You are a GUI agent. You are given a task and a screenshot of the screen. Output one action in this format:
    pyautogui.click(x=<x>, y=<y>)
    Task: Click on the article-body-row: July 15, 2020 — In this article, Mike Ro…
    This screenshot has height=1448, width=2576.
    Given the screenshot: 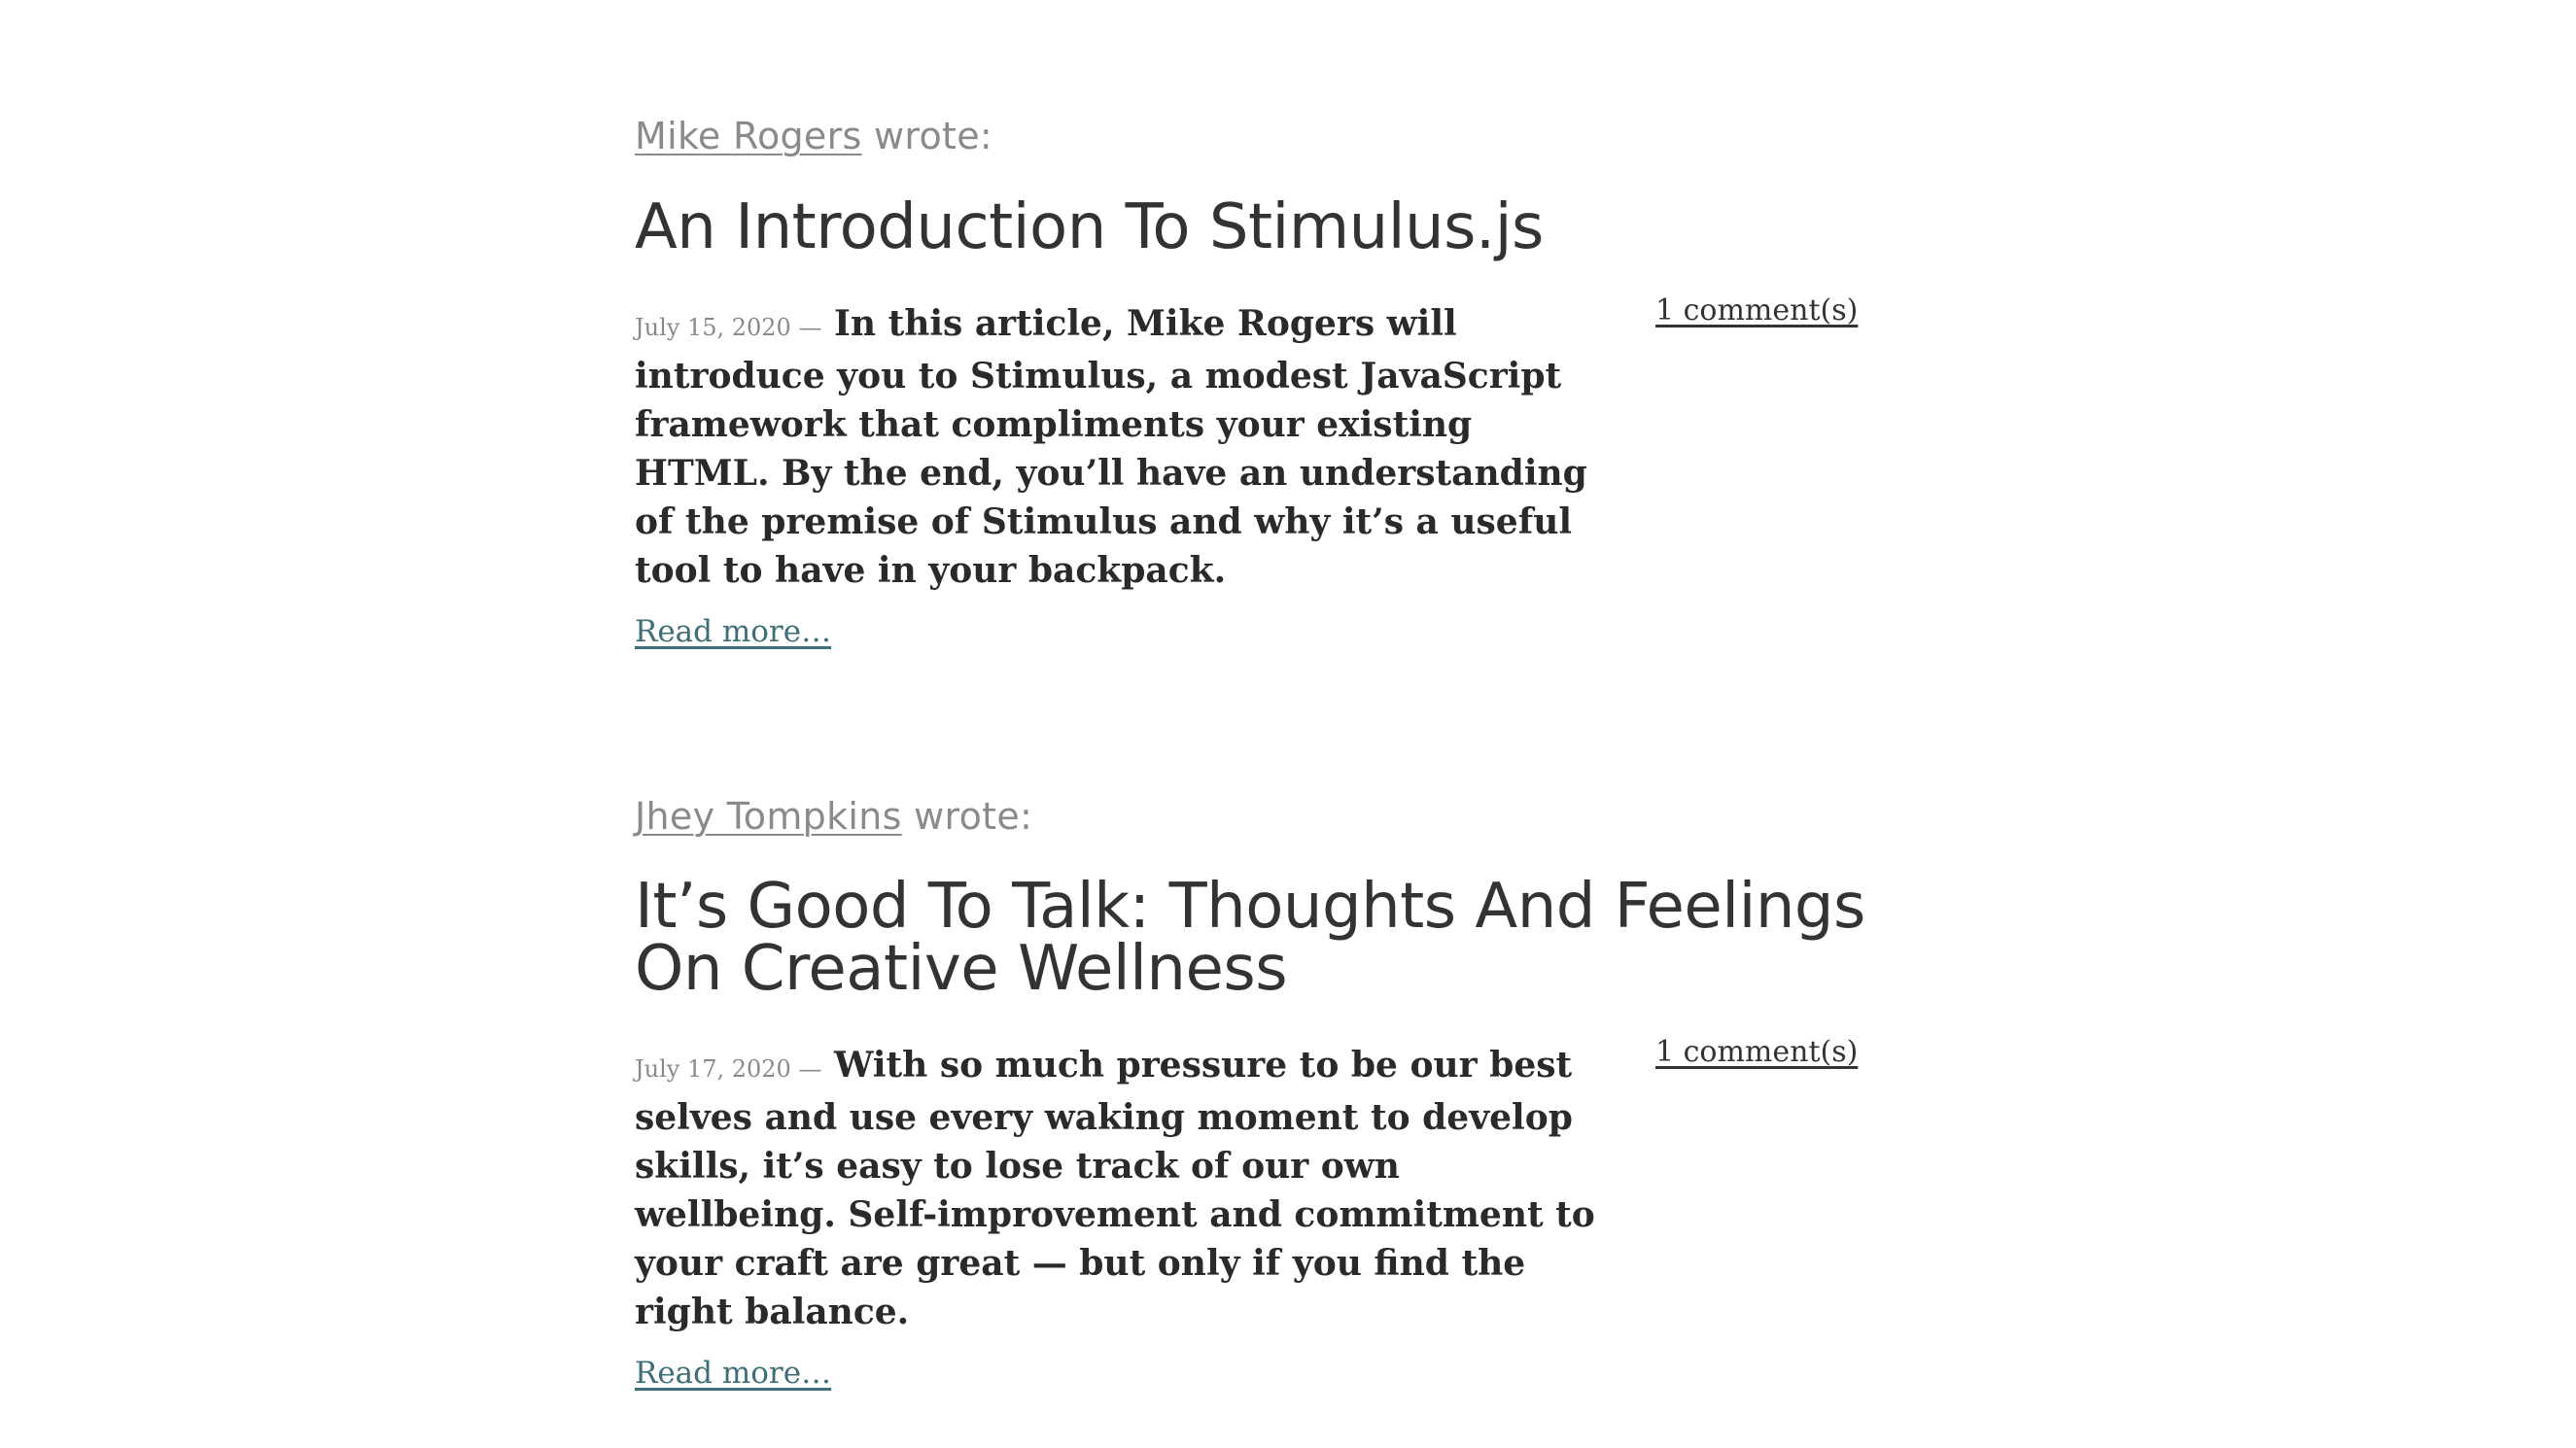 What is the action you would take?
    pyautogui.click(x=1262, y=444)
    